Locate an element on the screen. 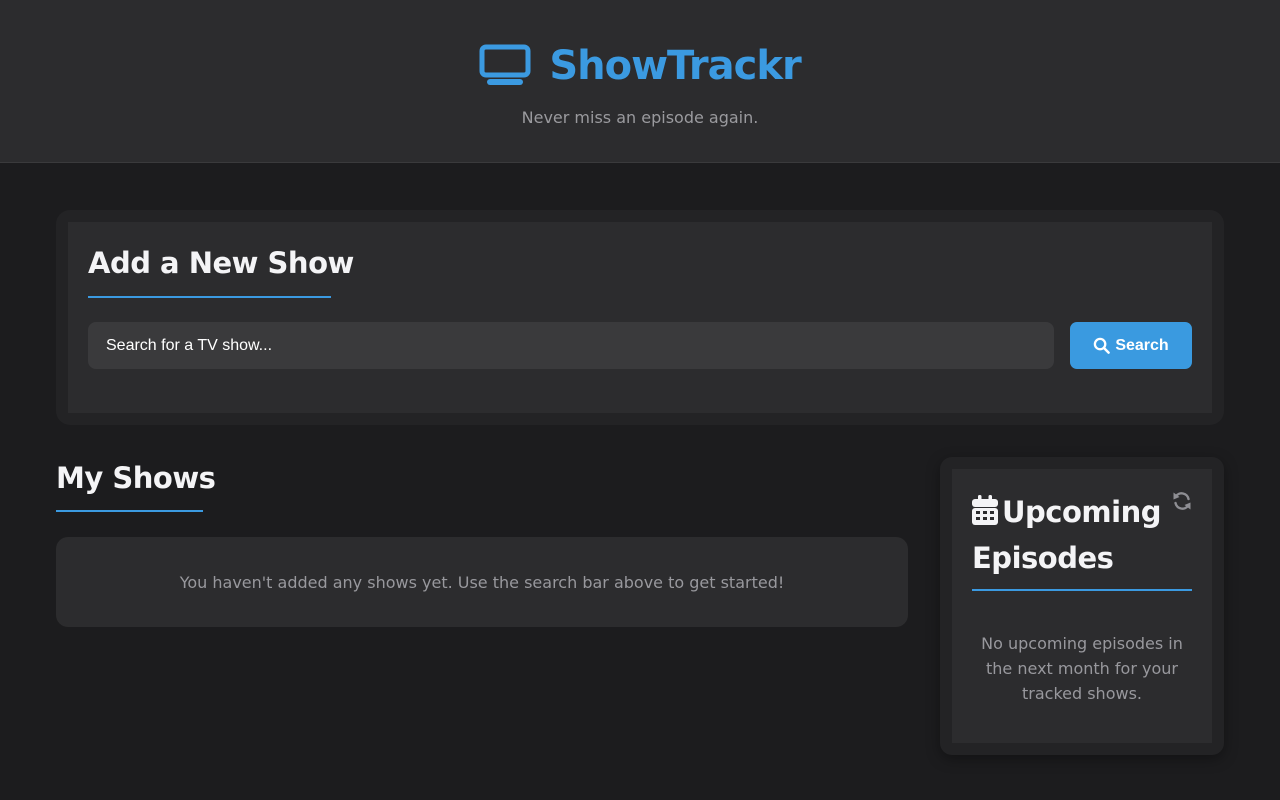 This screenshot has height=800, width=1280. tagline: Never miss an episode again. is located at coordinates (640, 117).